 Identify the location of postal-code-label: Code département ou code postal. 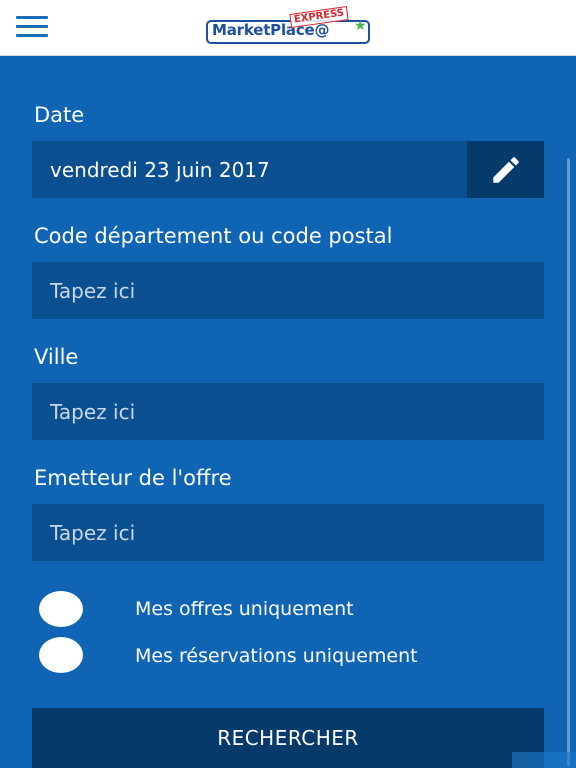
(213, 236).